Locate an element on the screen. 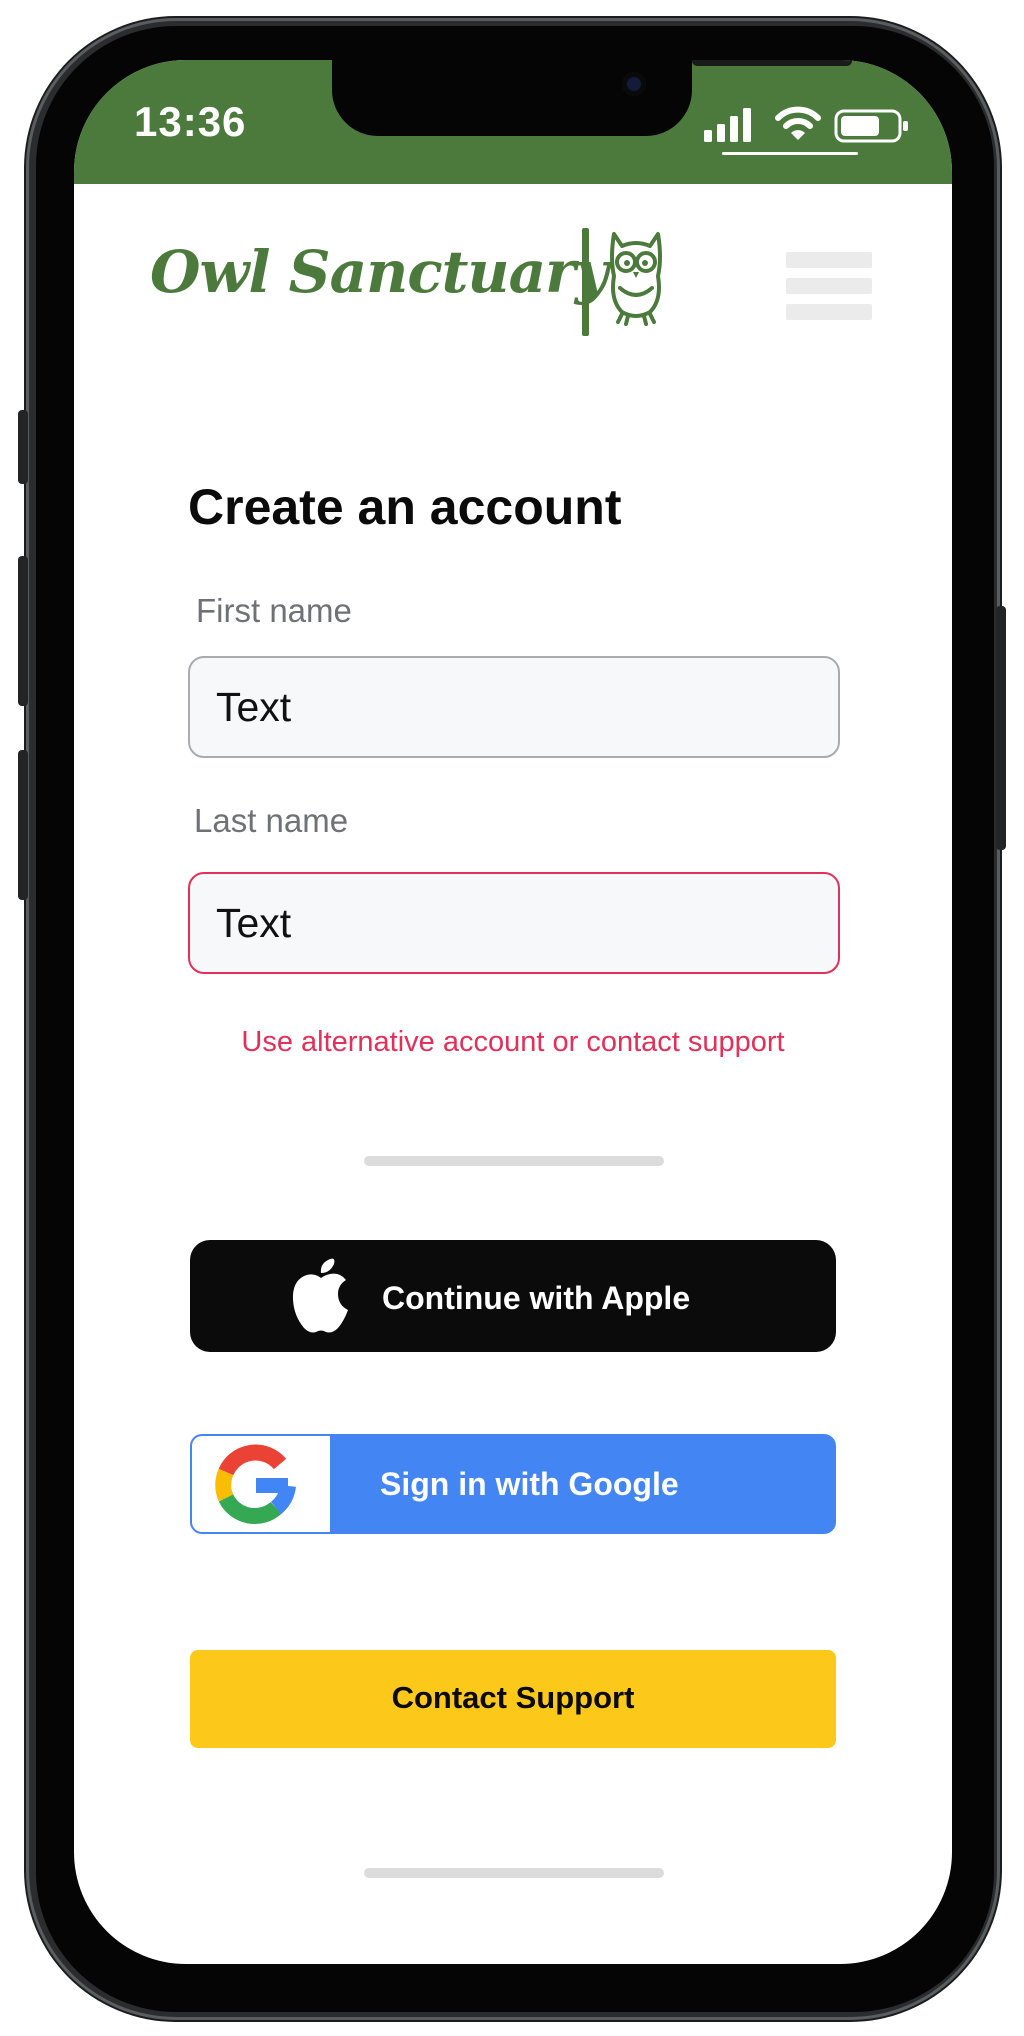  notch is located at coordinates (592, 98).